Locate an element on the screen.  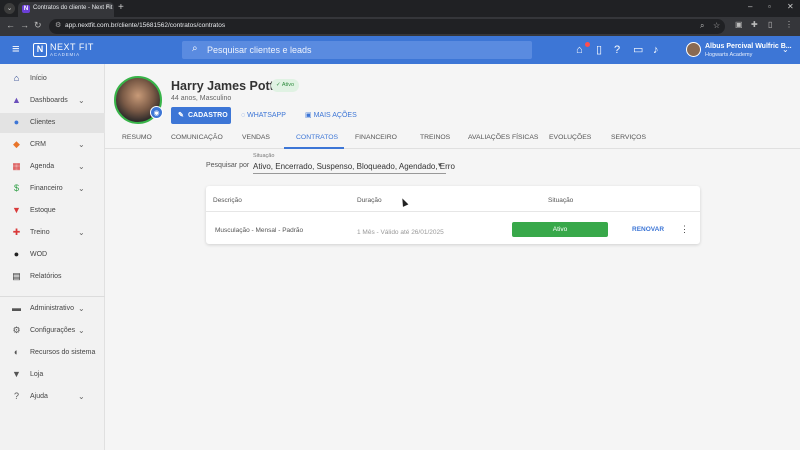
reload-icon: ↻ is located at coordinates (38, 25).